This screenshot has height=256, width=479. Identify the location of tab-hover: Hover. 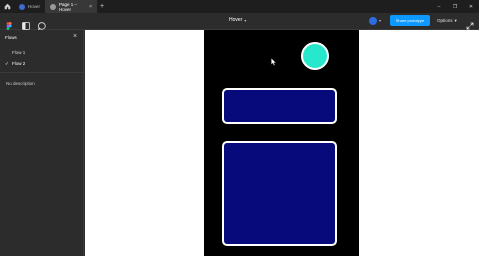
(29, 6).